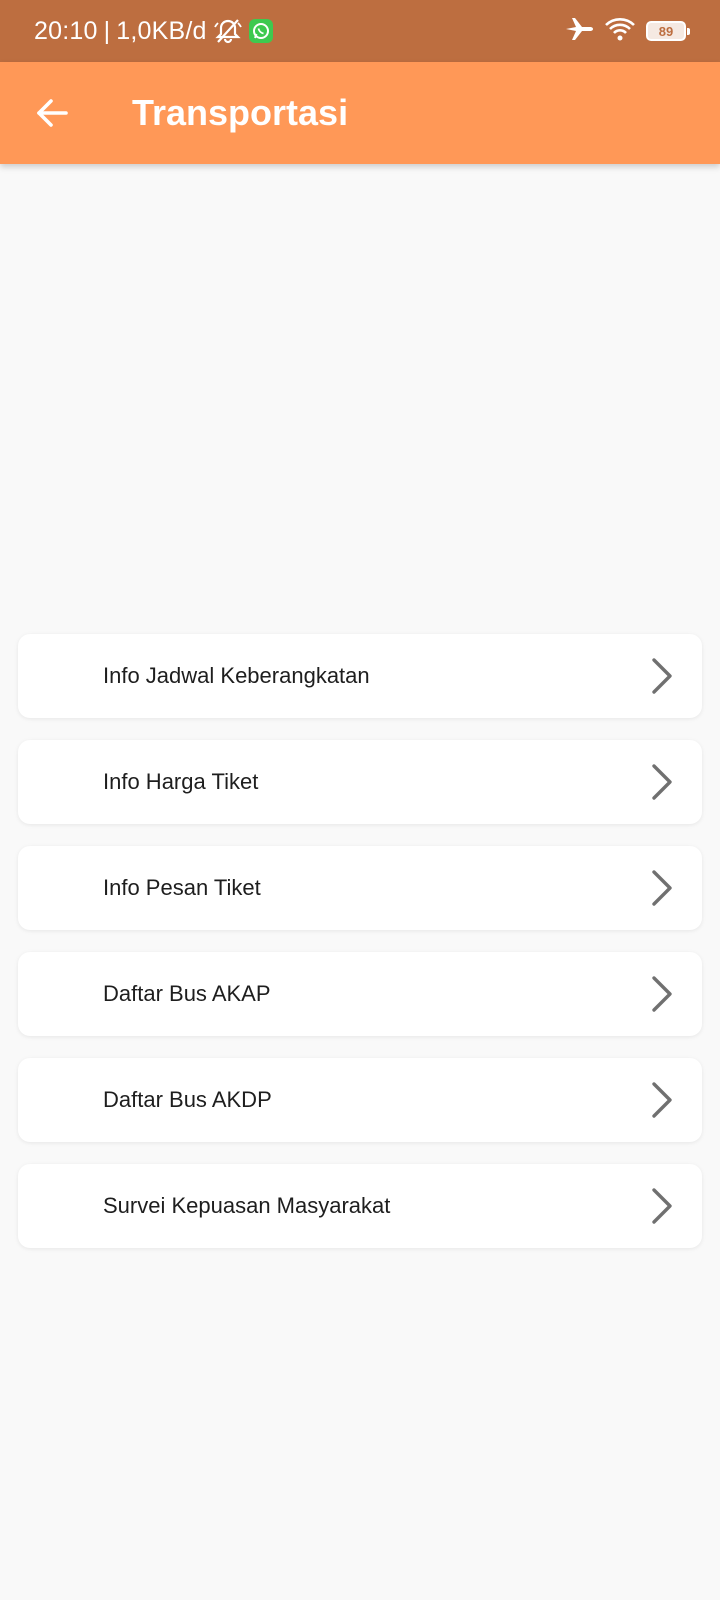 This screenshot has height=1600, width=720. I want to click on menu-item-info-pesan-tiket: Info Pesan Tiket, so click(360, 888).